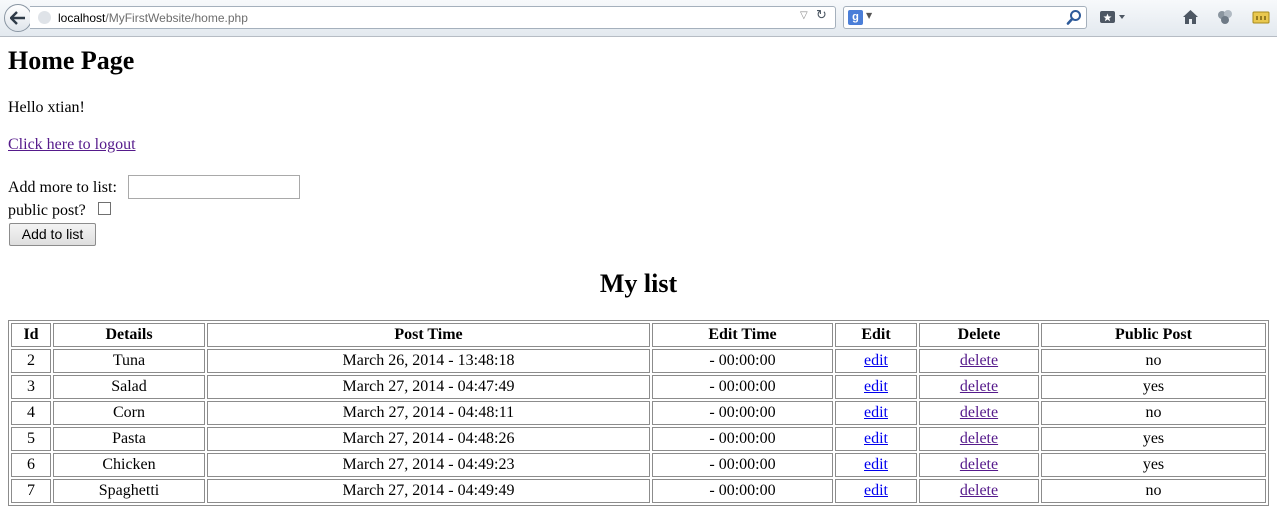  I want to click on back-arrow-icon, so click(17, 18).